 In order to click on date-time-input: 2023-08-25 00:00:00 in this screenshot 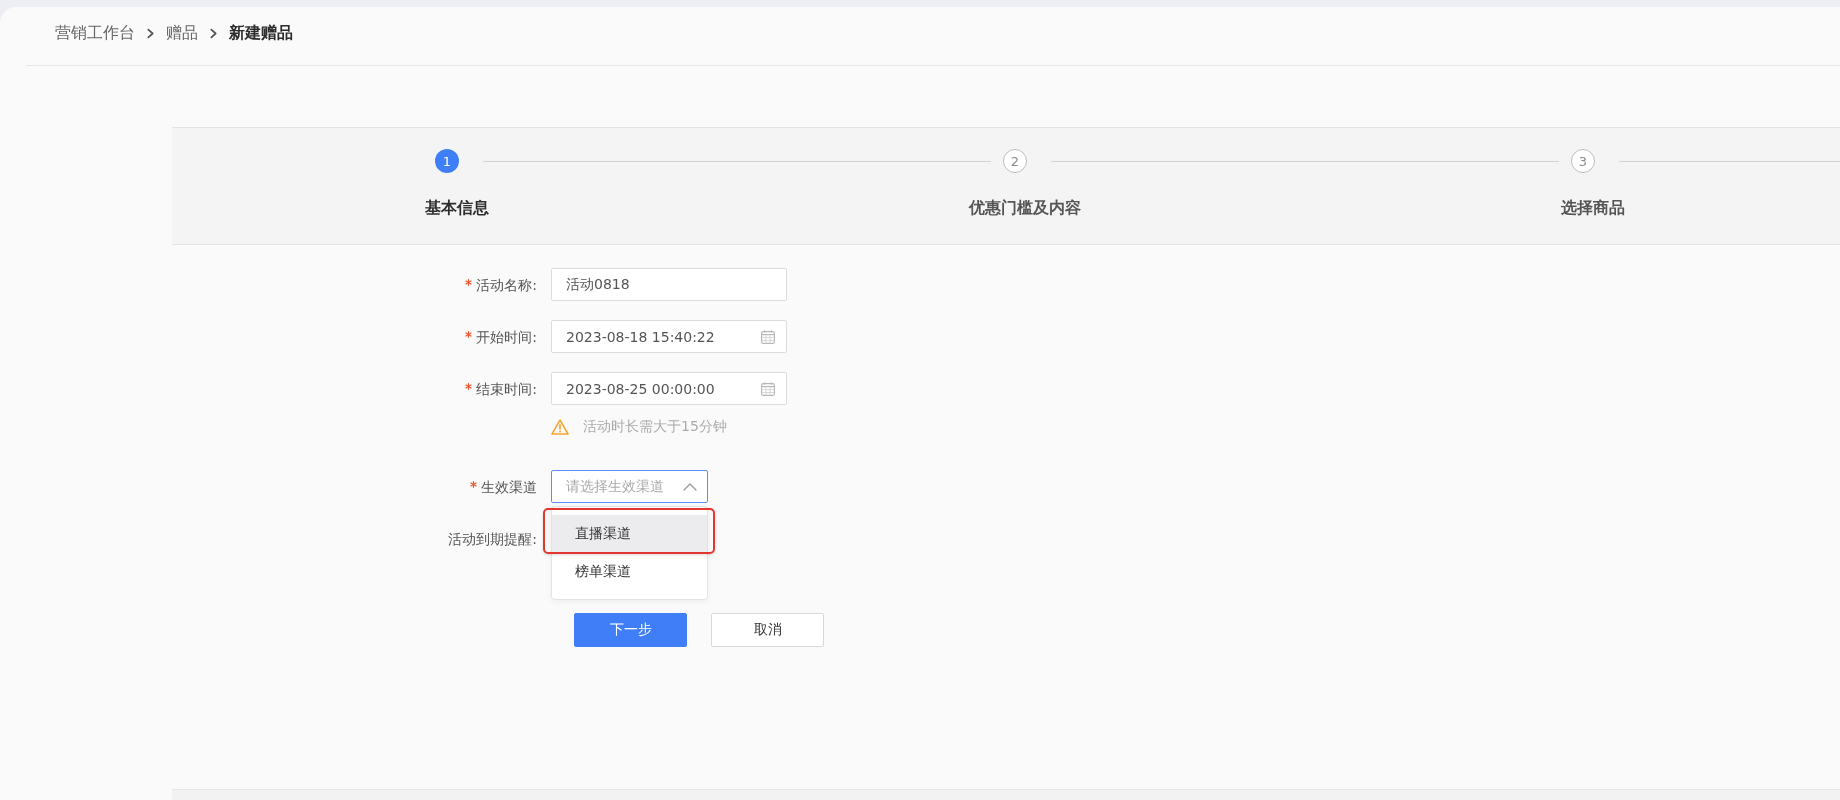, I will do `click(669, 388)`.